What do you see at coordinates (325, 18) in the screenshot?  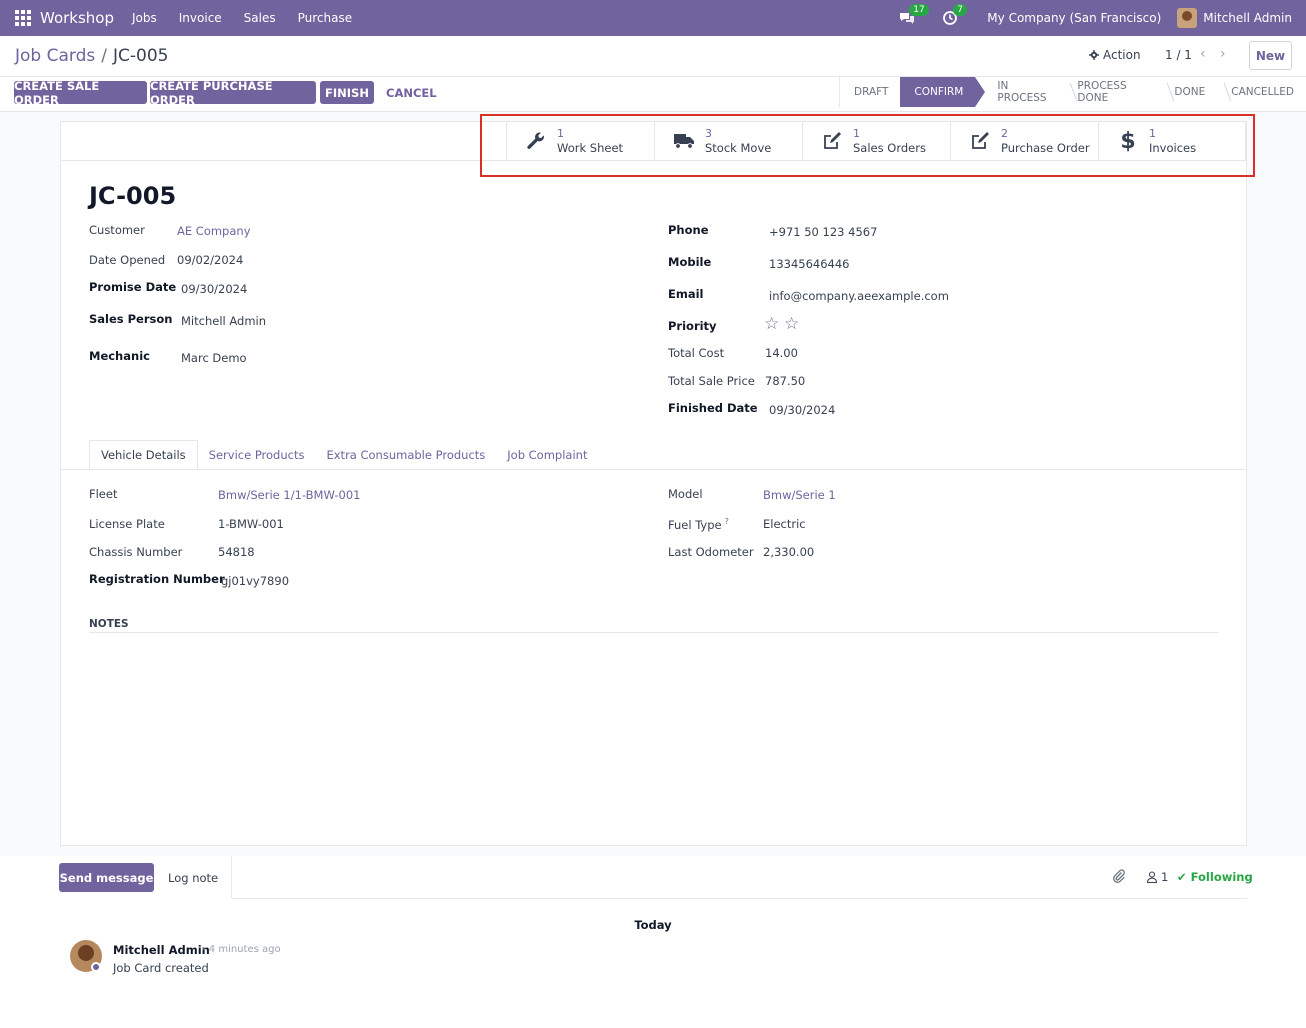 I see `menu-purchase: Purchase` at bounding box center [325, 18].